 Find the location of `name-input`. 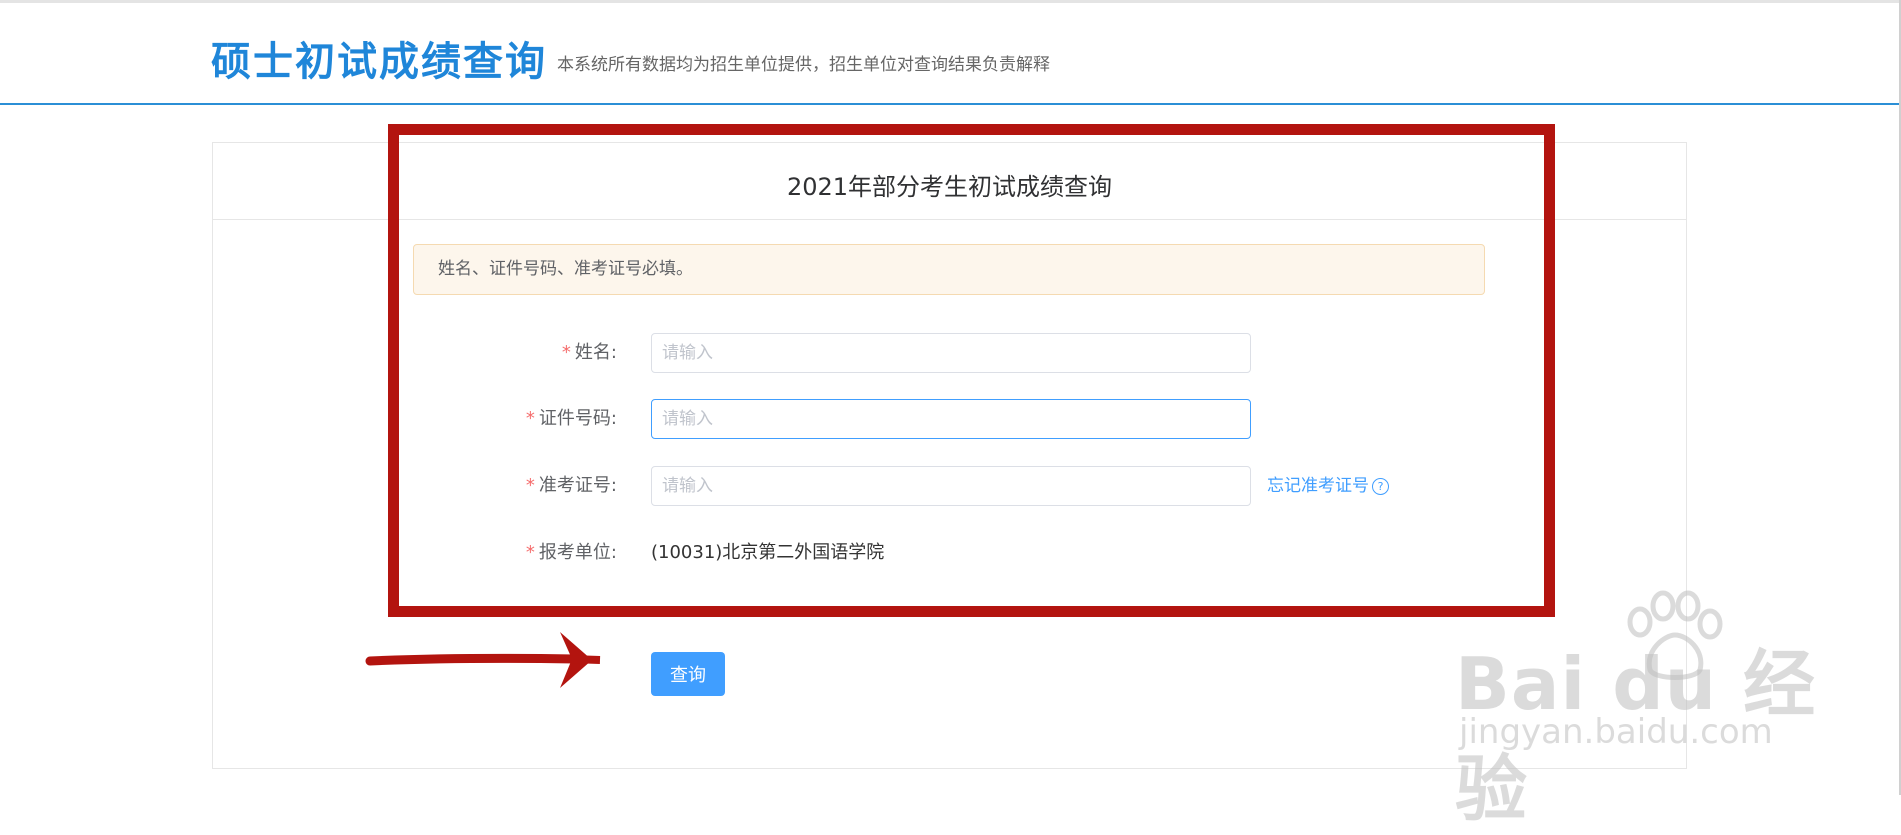

name-input is located at coordinates (951, 353).